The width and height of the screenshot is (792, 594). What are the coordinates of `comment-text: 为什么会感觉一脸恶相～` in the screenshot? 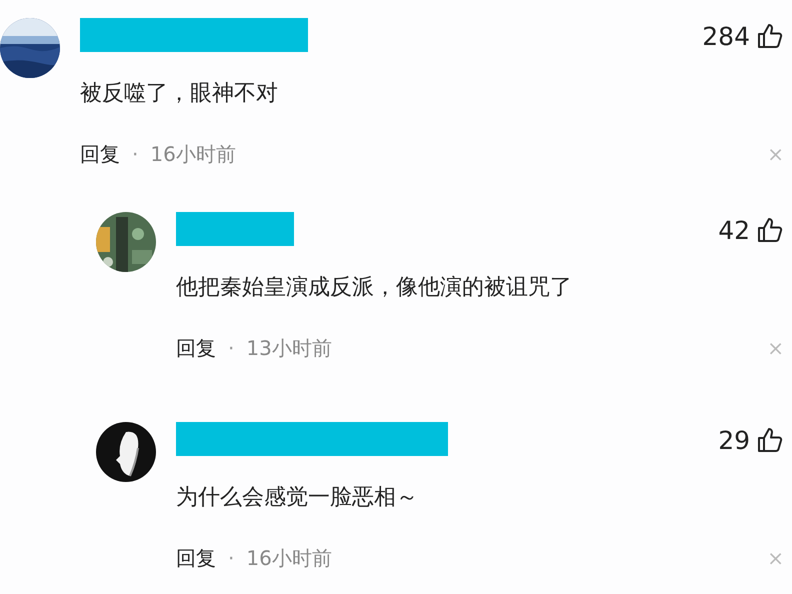 It's located at (297, 498).